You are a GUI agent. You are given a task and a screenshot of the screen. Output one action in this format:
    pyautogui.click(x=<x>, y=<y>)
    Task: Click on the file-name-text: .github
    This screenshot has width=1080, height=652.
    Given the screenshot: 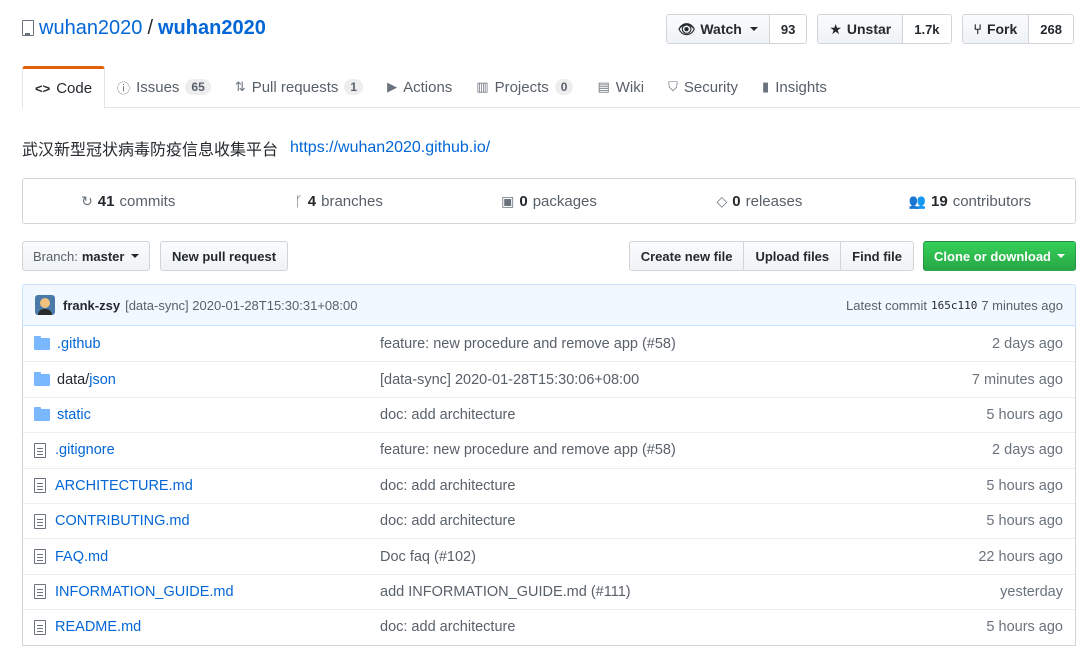 What is the action you would take?
    pyautogui.click(x=79, y=344)
    